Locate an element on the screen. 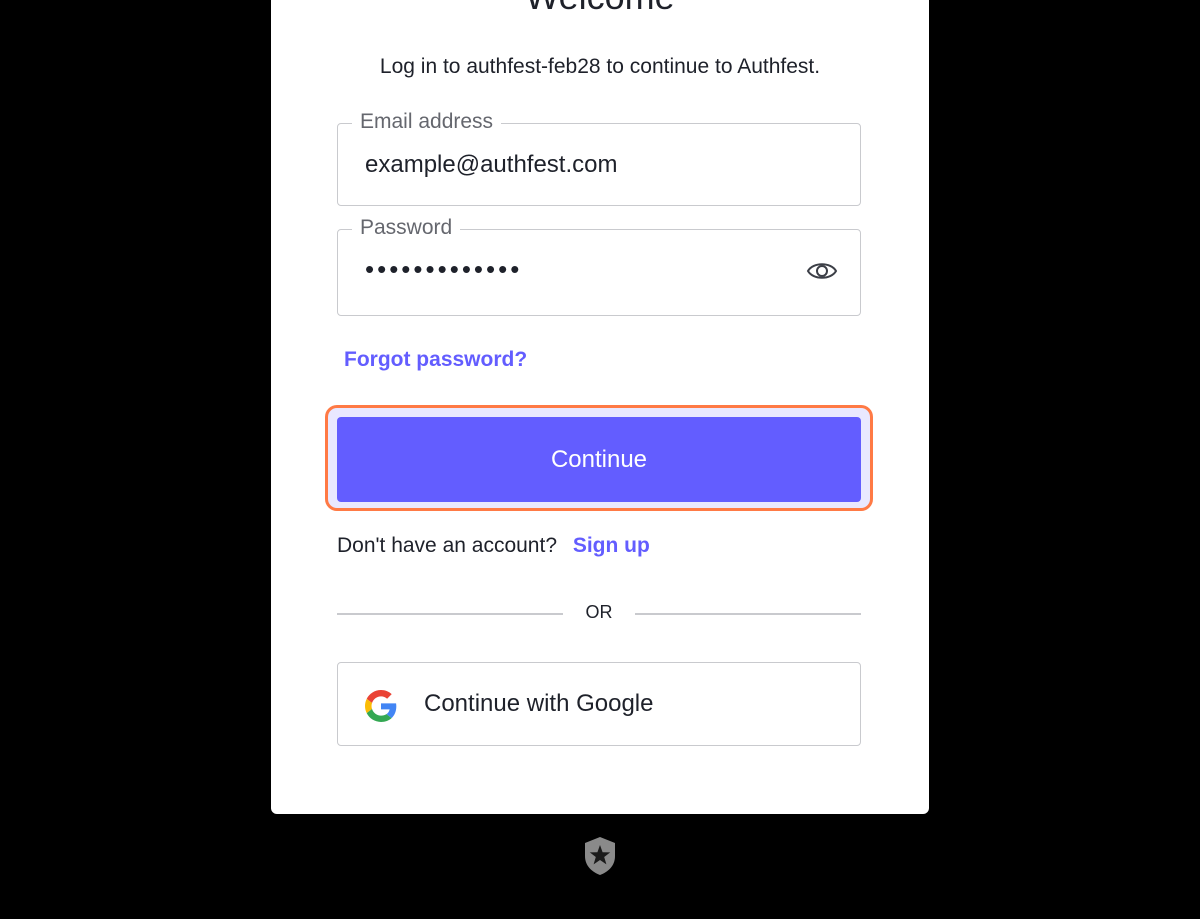  password-field-label: Password is located at coordinates (406, 228).